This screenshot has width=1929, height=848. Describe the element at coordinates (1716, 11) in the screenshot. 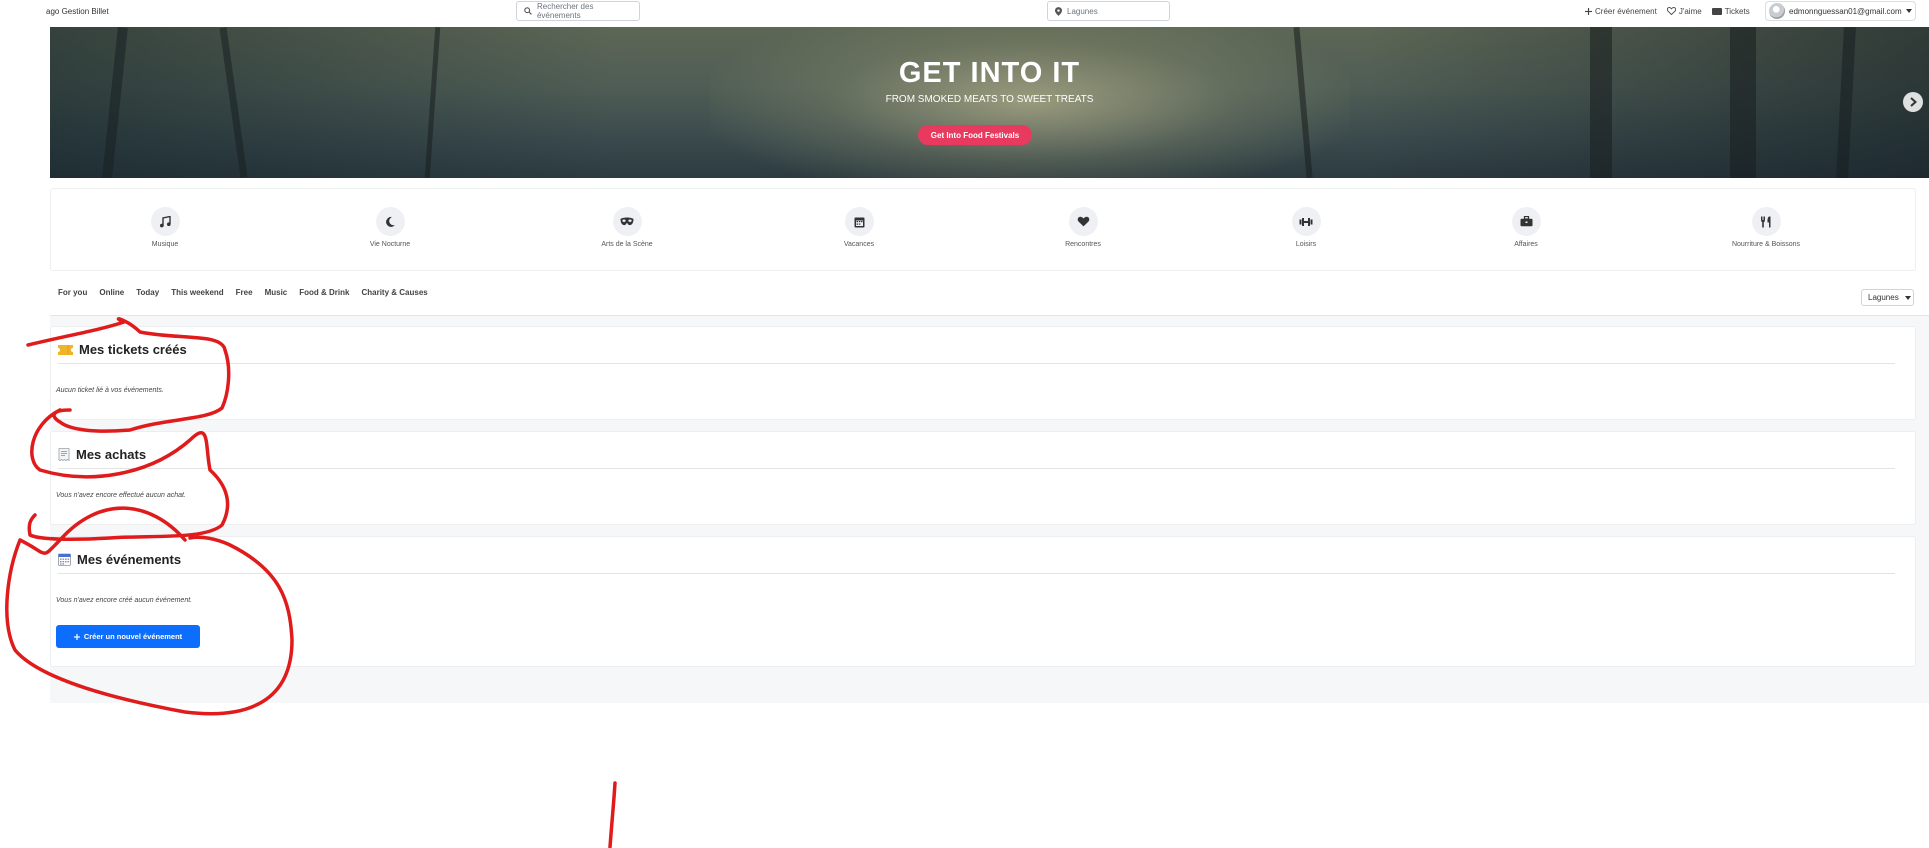

I see `ticket-icon` at that location.